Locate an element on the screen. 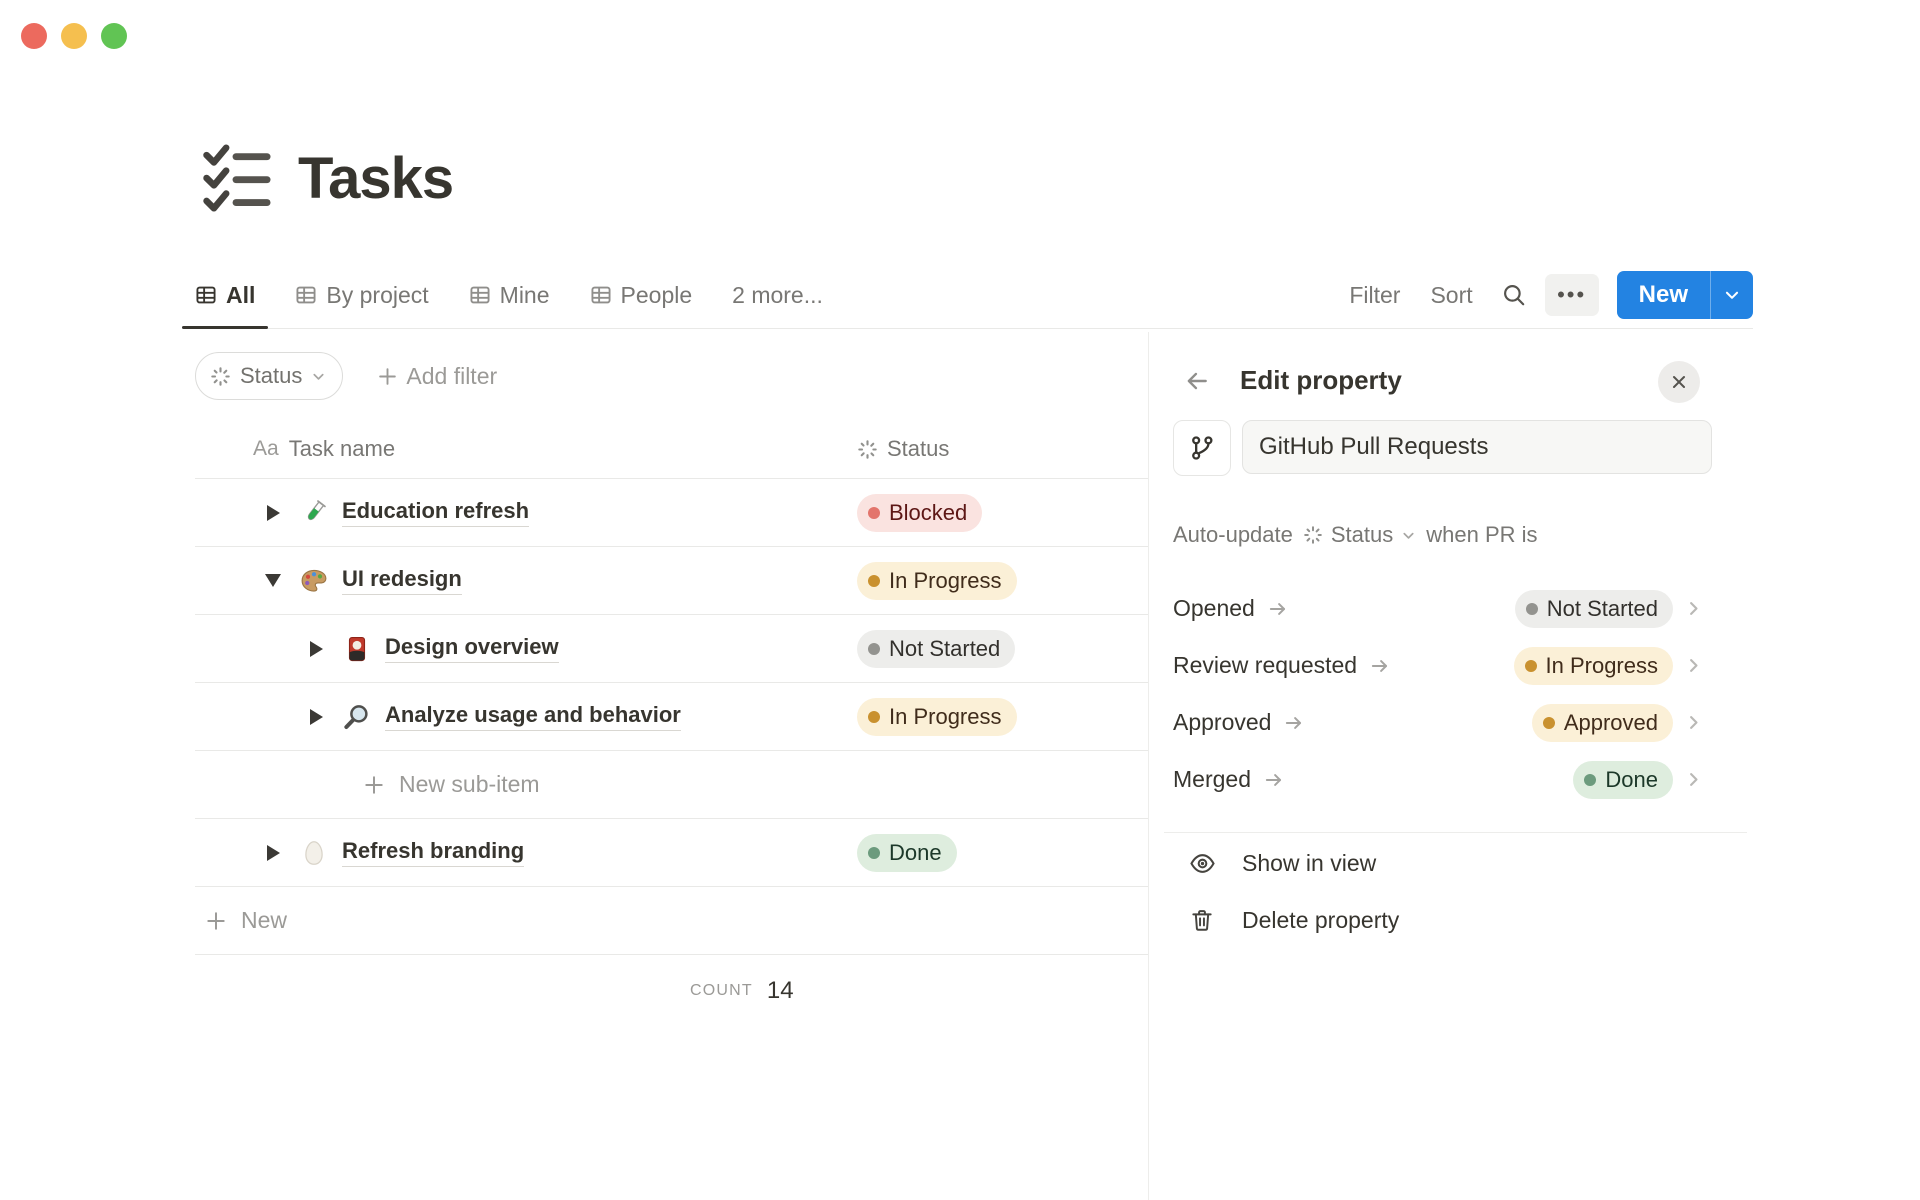 This screenshot has height=1200, width=1920. status-cell: In Progress is located at coordinates (1002, 580).